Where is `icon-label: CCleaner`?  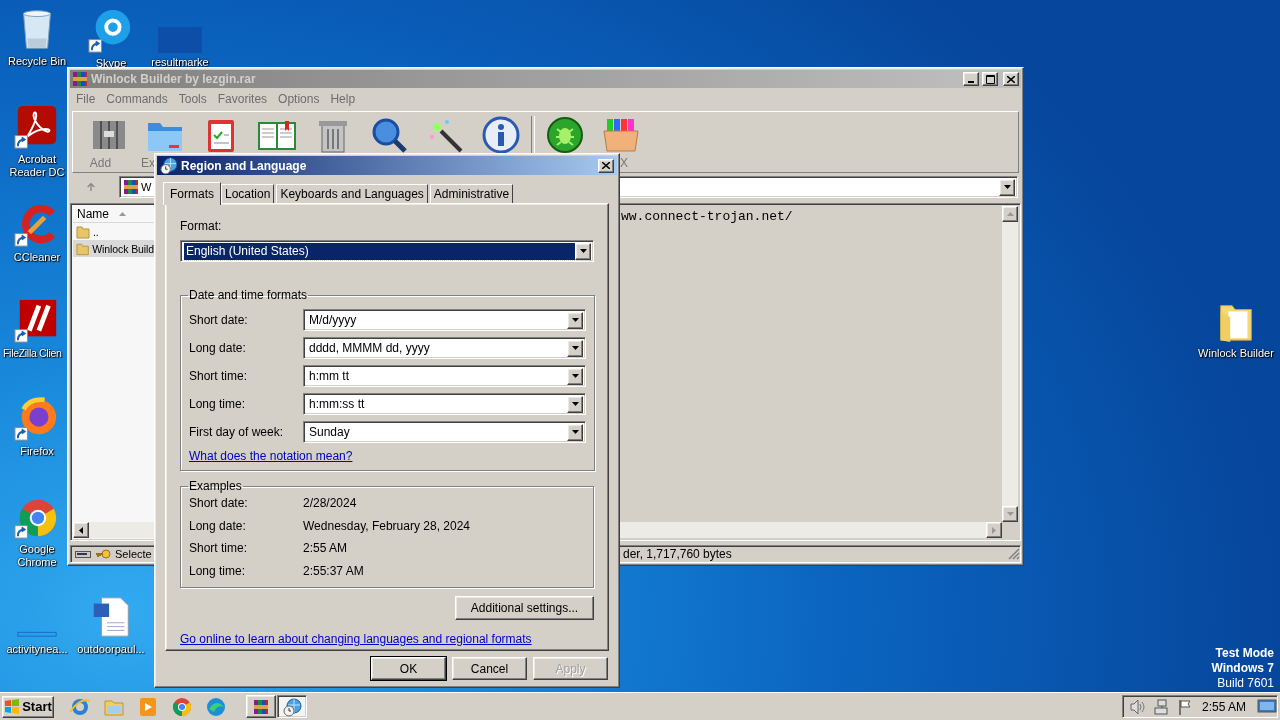
icon-label: CCleaner is located at coordinates (37, 257).